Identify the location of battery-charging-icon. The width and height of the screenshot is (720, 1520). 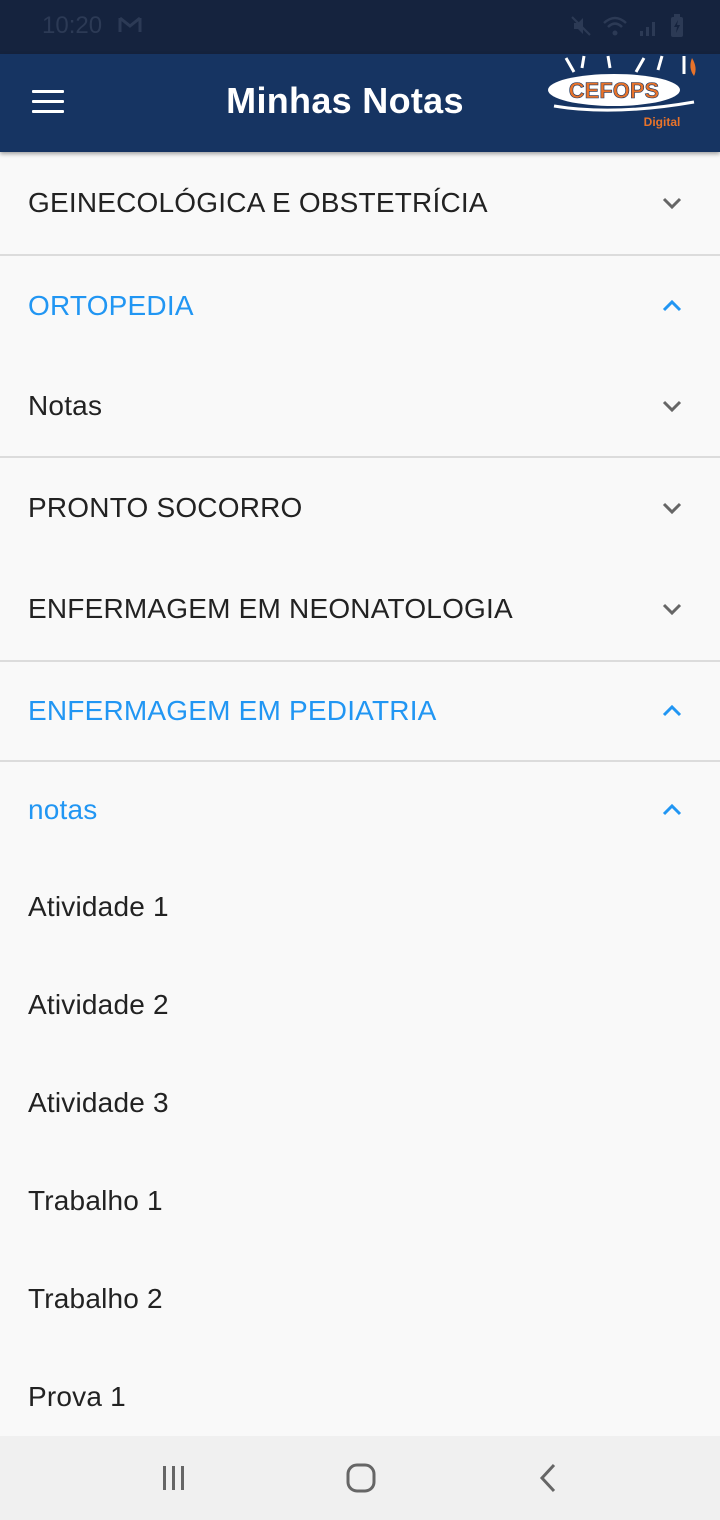
(677, 25).